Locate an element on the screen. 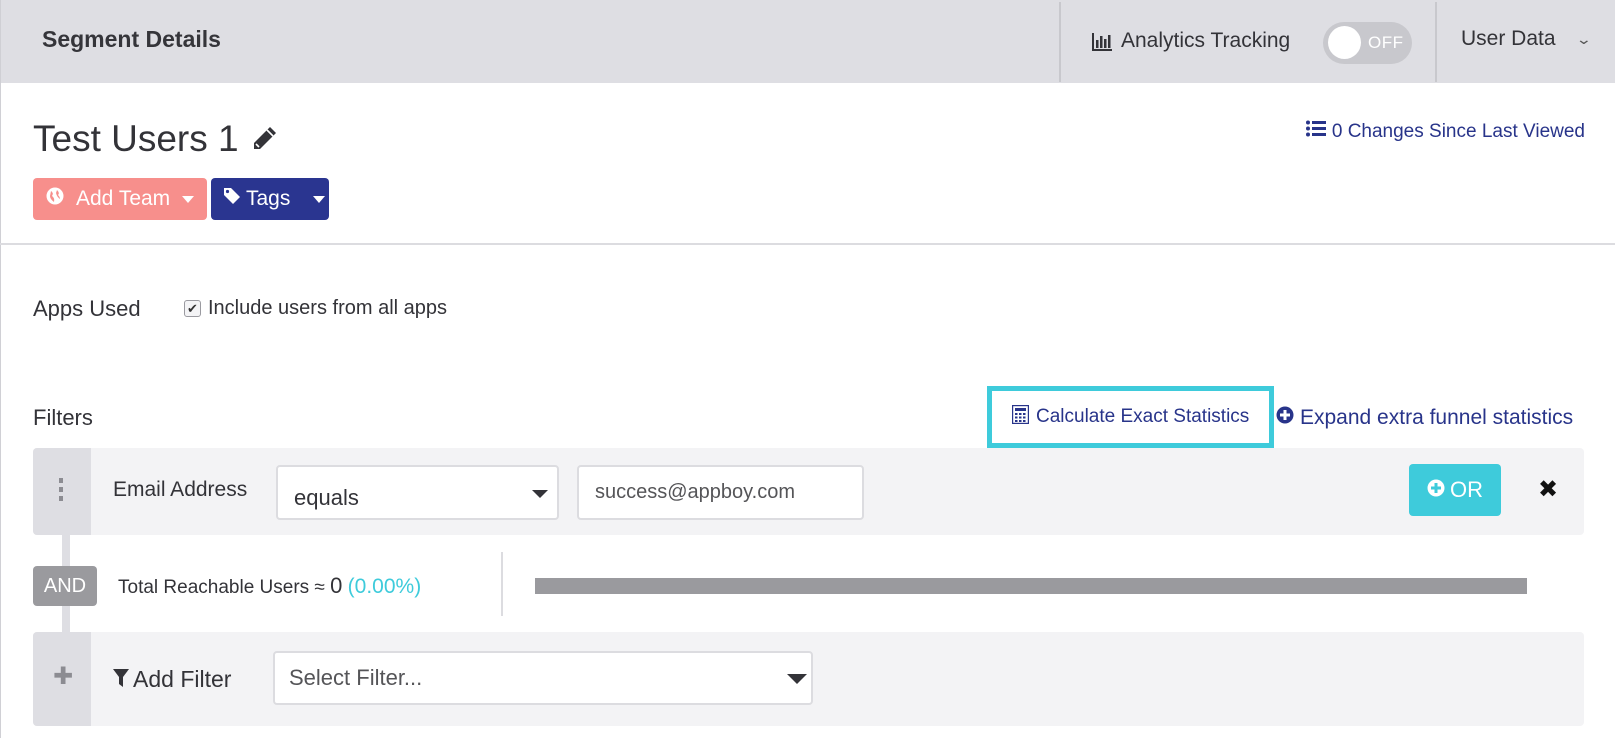 Image resolution: width=1615 pixels, height=738 pixels. include-all-apps-checkbox: ✔ is located at coordinates (192, 308).